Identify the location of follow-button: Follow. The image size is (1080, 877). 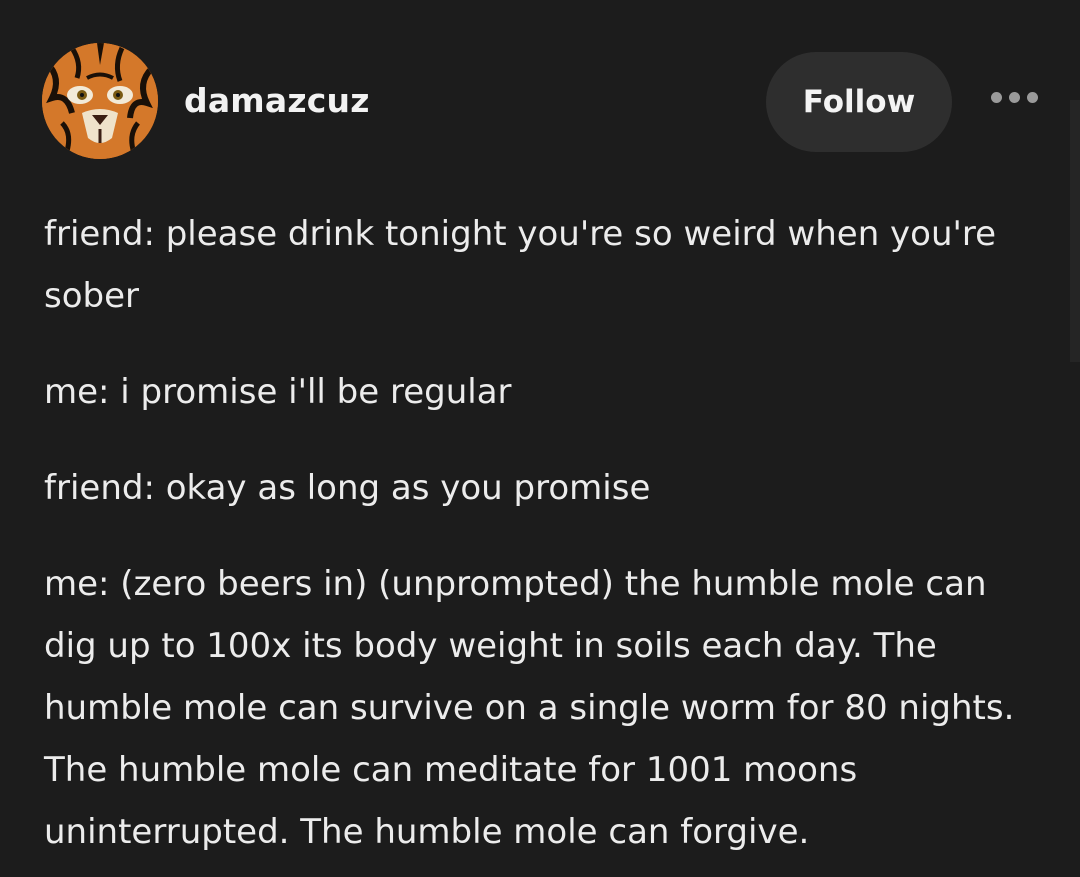
(859, 102).